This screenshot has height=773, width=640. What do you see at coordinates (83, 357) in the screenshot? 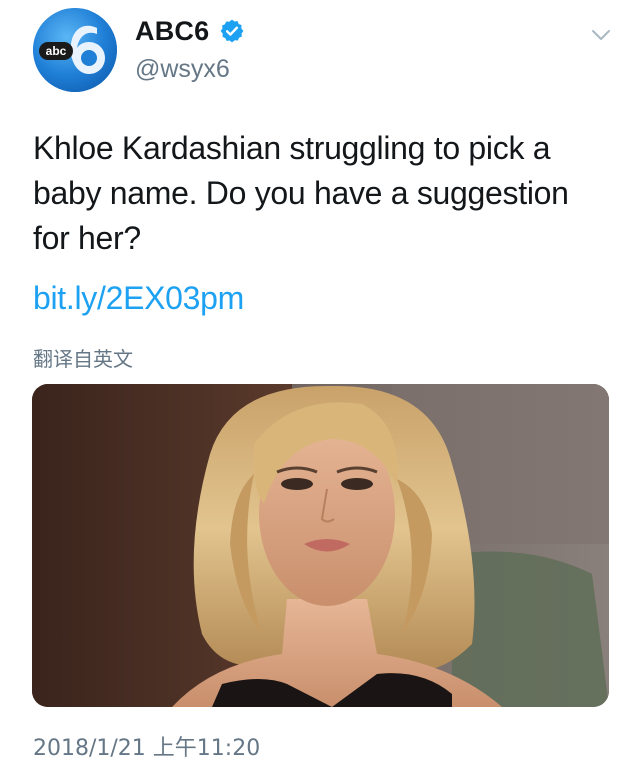
I see `translate-button: 翻译自英文` at bounding box center [83, 357].